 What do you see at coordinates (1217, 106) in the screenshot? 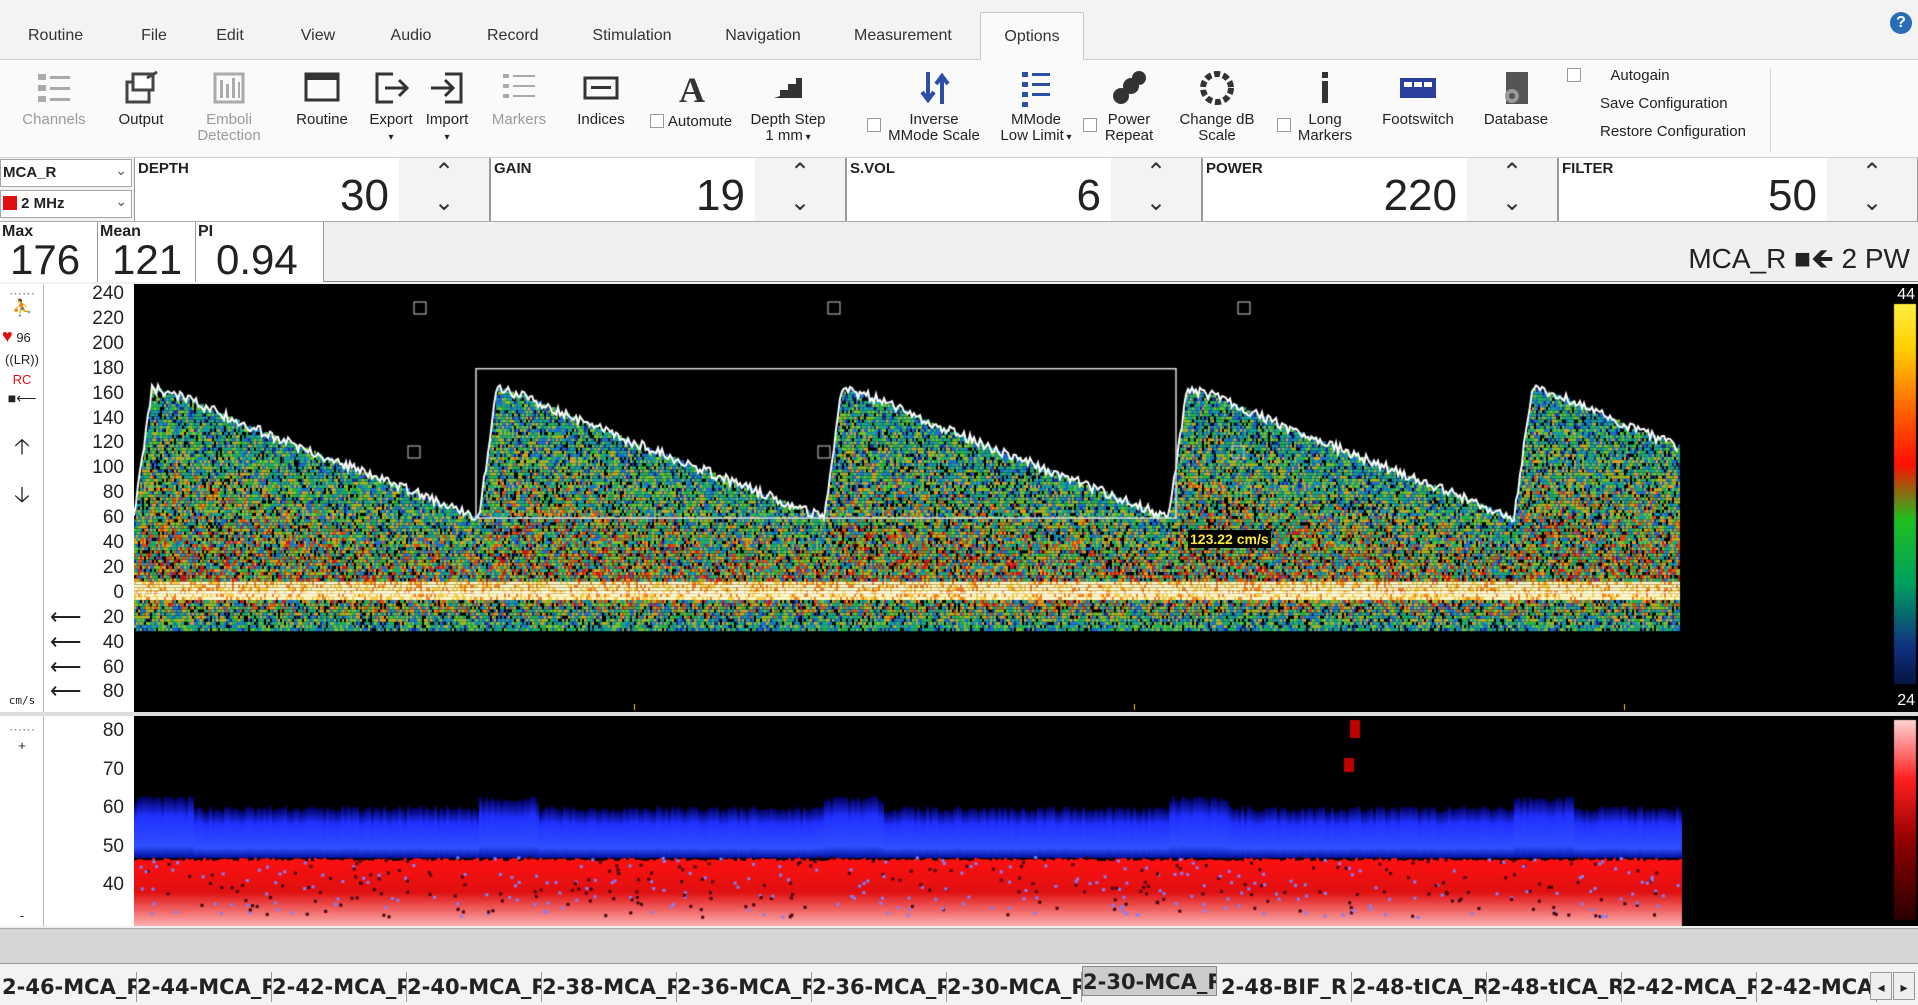
I see `change-db-scale-button: Change dB Scale` at bounding box center [1217, 106].